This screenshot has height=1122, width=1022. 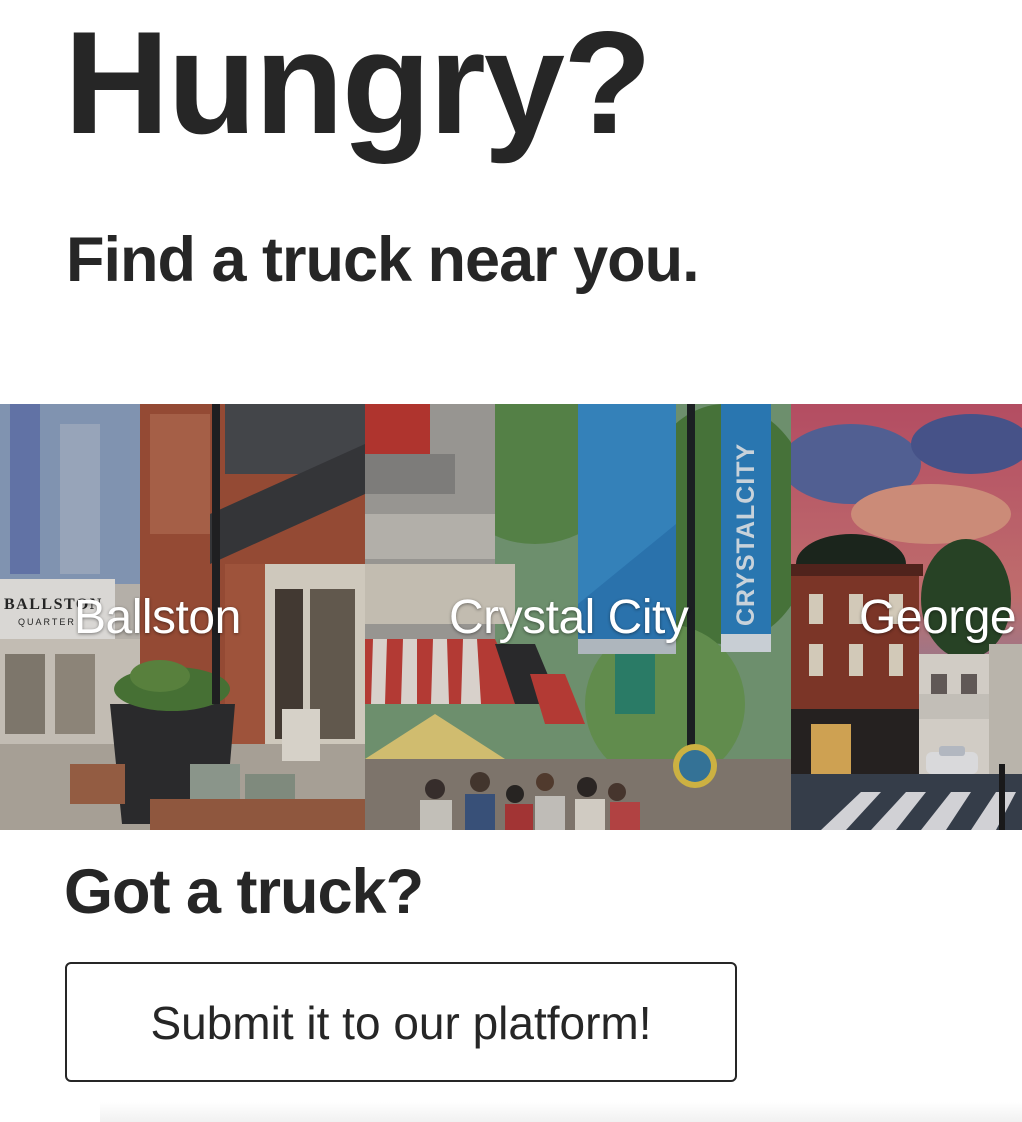 What do you see at coordinates (938, 618) in the screenshot?
I see `location-label-george: George` at bounding box center [938, 618].